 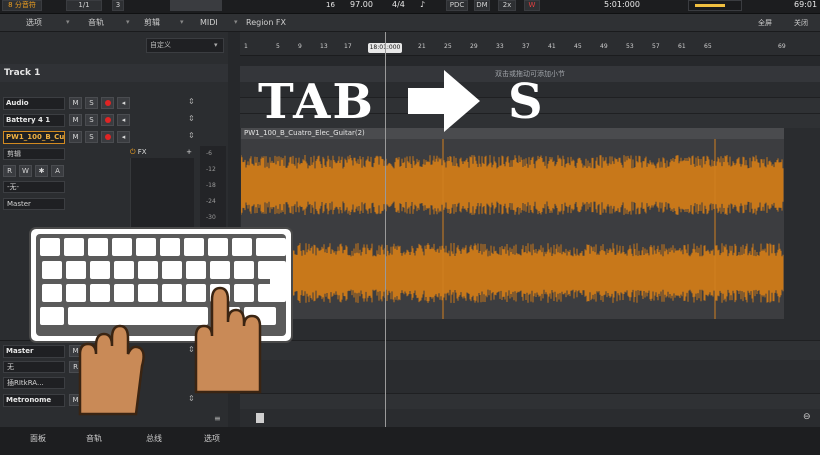 I want to click on fx-label: FX, so click(x=142, y=152).